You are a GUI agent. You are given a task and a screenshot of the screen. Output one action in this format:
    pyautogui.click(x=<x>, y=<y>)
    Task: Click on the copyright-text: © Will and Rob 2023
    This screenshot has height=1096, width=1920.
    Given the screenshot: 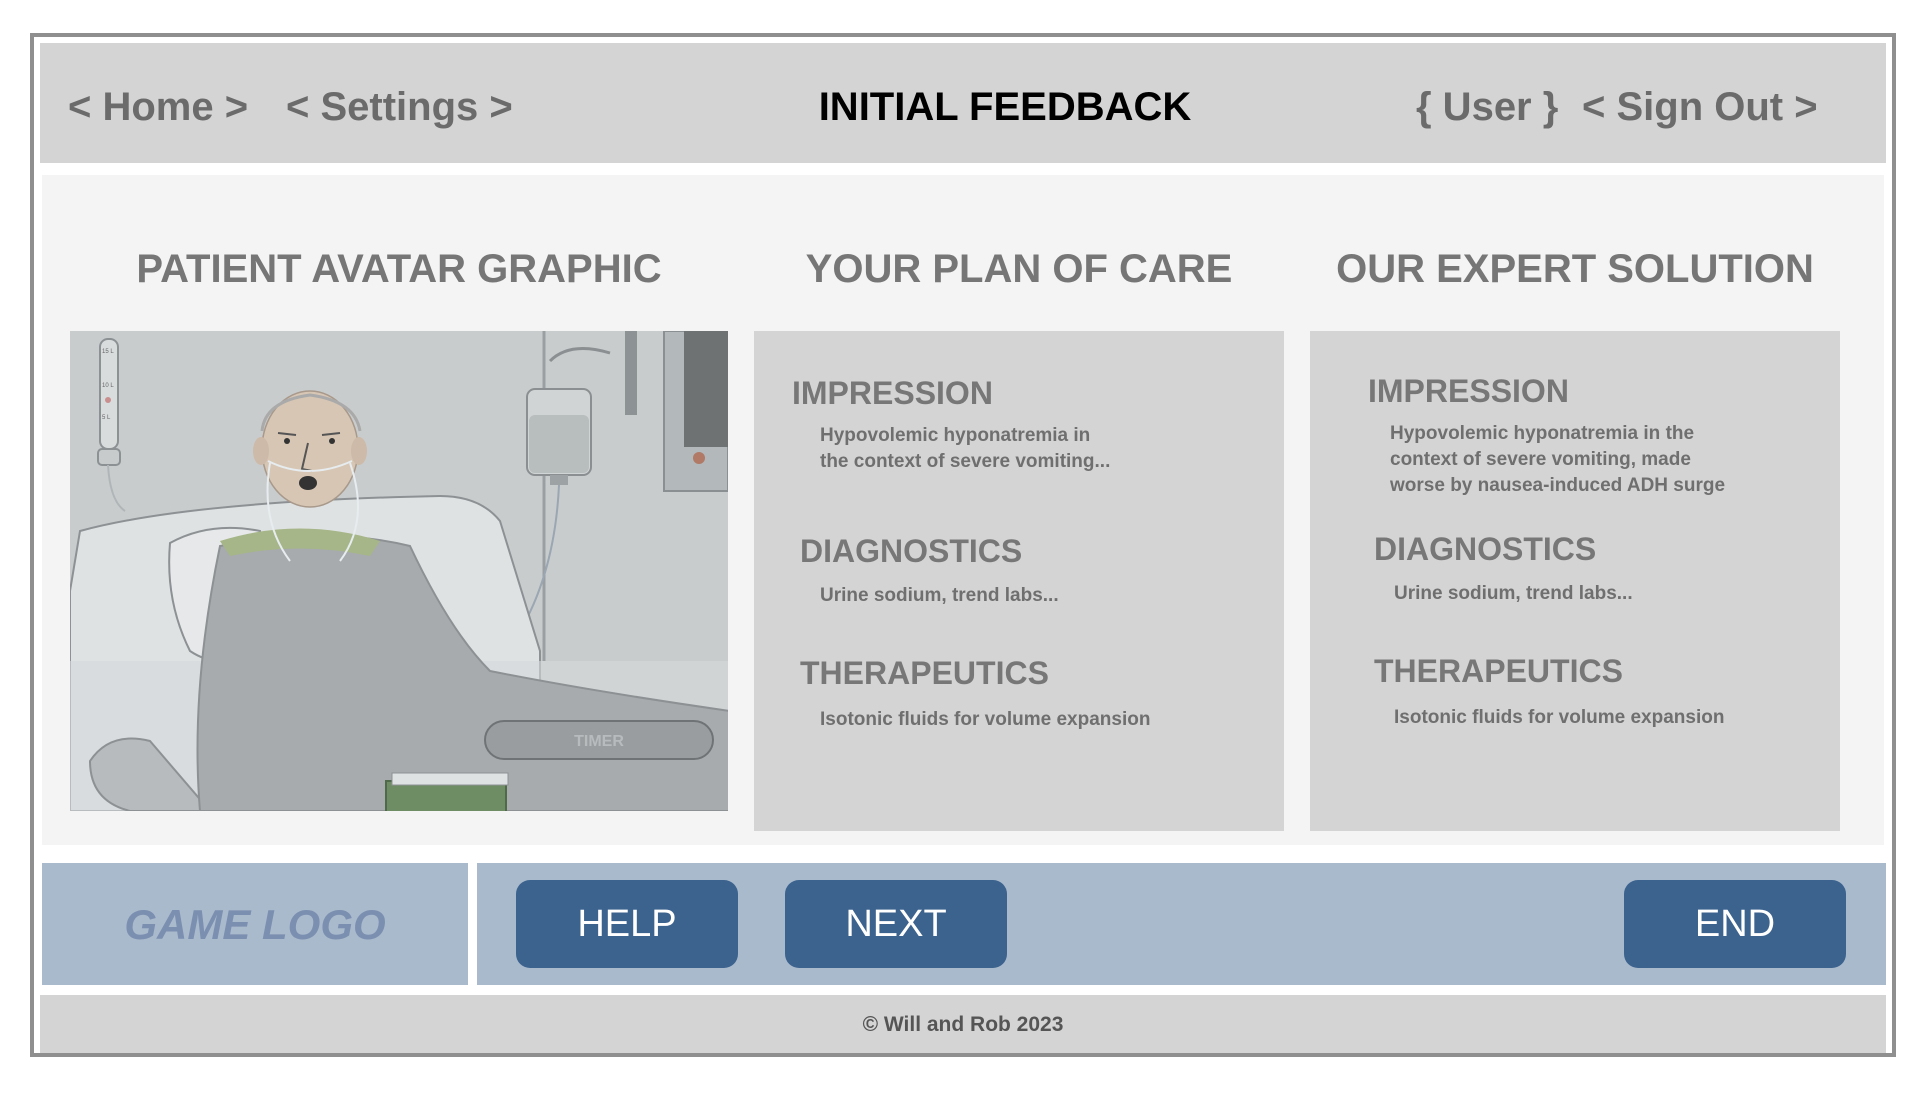 What is the action you would take?
    pyautogui.click(x=963, y=1024)
    